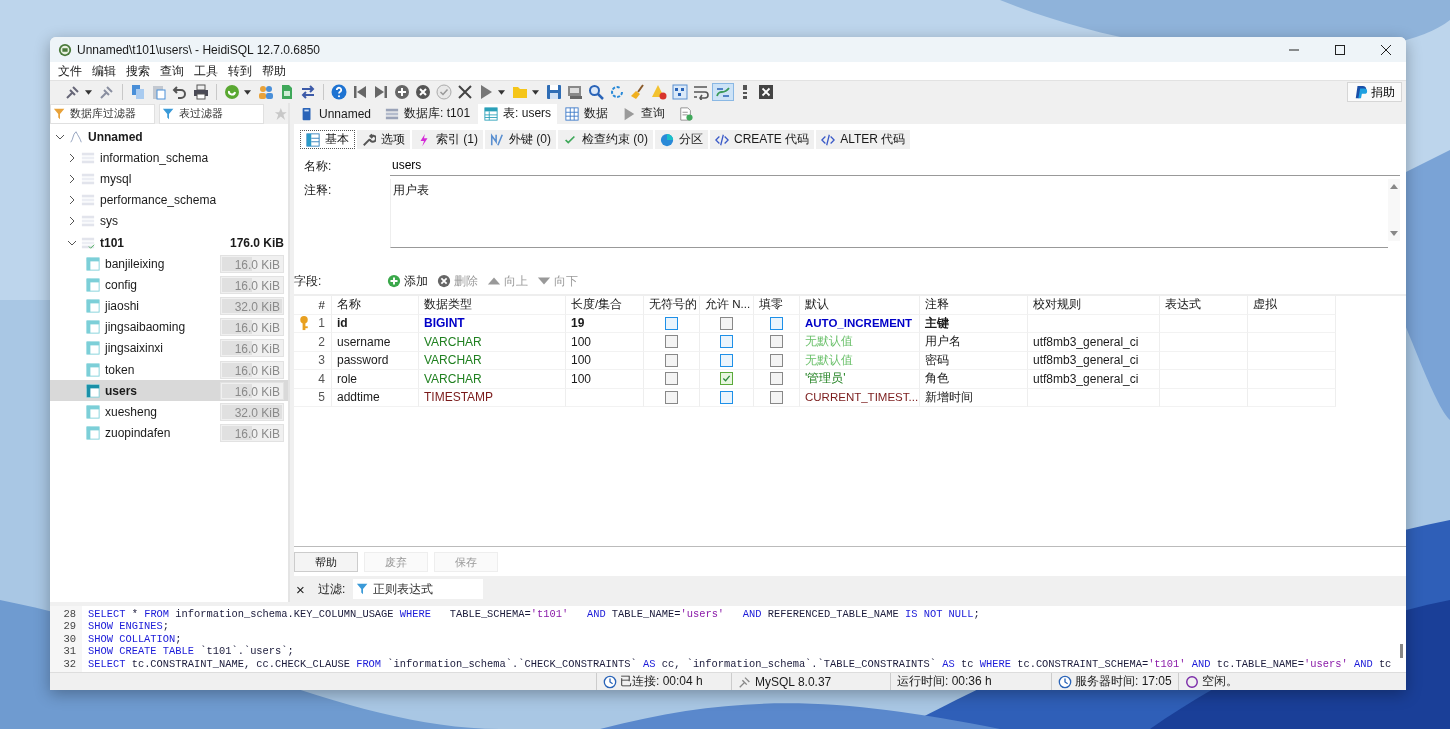  I want to click on tree-item: t101, so click(112, 242).